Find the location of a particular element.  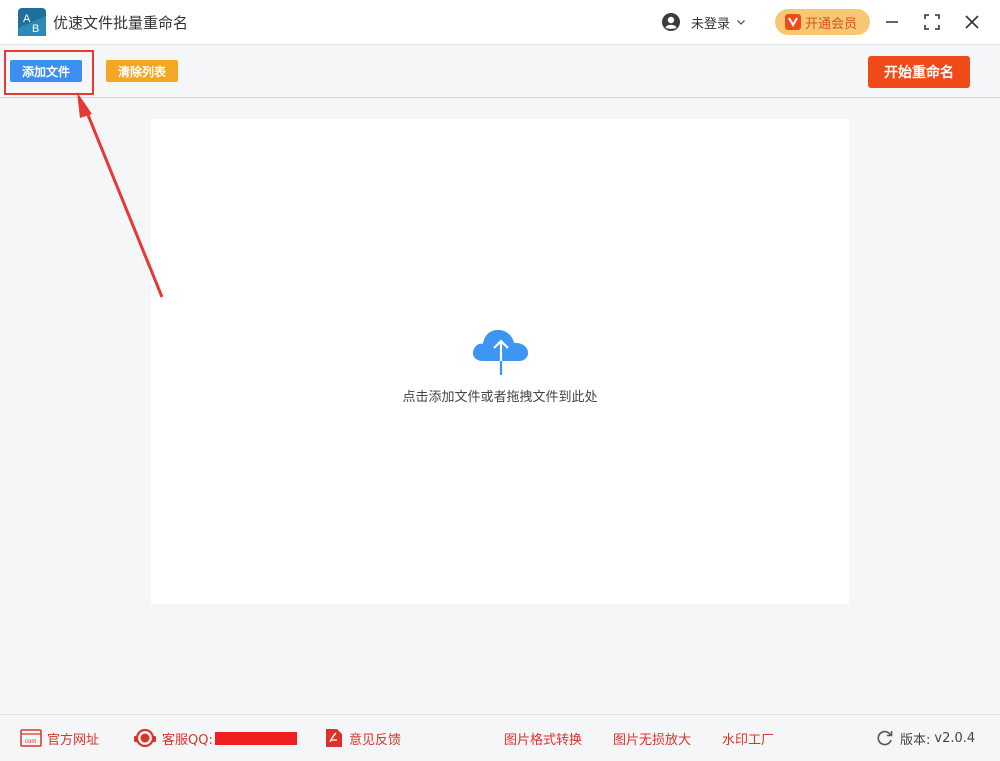

drop-hint-text: 点击添加文件或者拖拽文件到此处 is located at coordinates (500, 397).